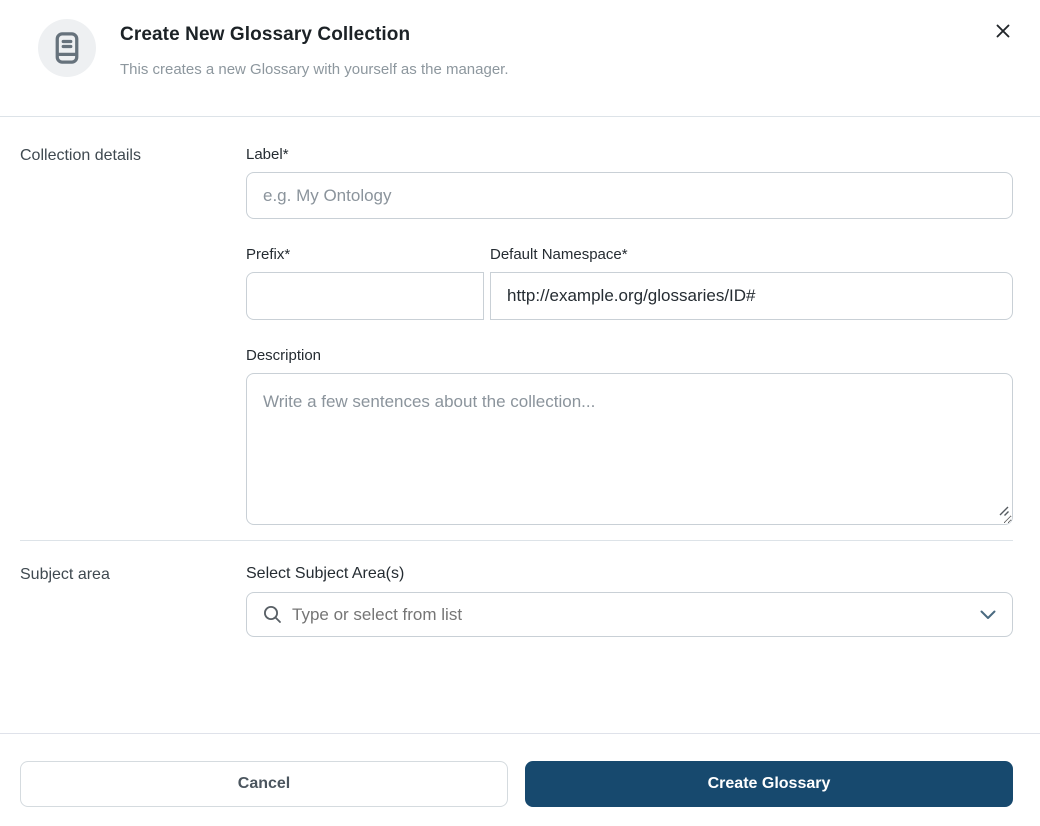 Image resolution: width=1040 pixels, height=826 pixels. I want to click on namespace-field-label: Default Namespace*, so click(559, 254).